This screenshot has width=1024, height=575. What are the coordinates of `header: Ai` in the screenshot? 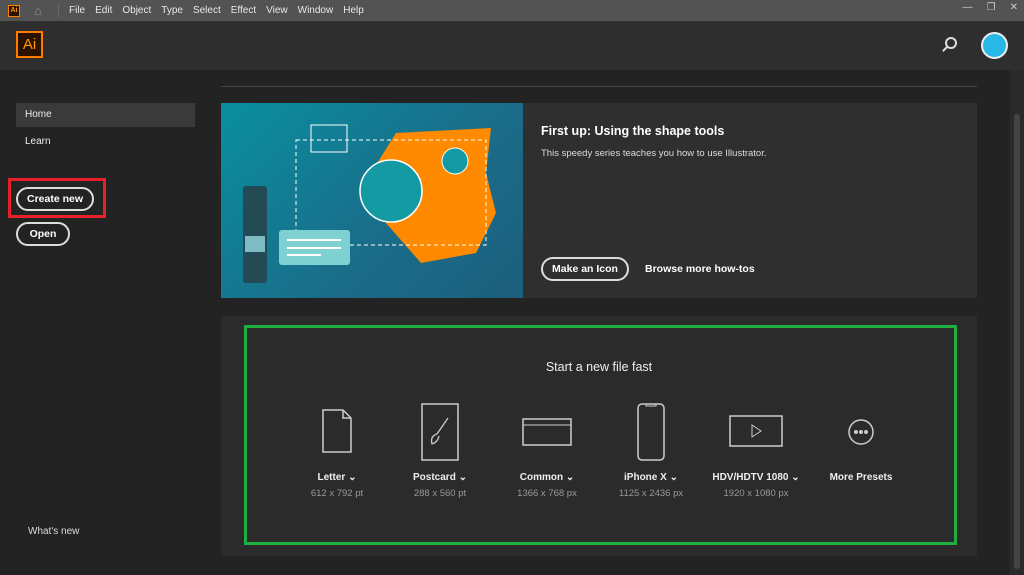 It's located at (512, 45).